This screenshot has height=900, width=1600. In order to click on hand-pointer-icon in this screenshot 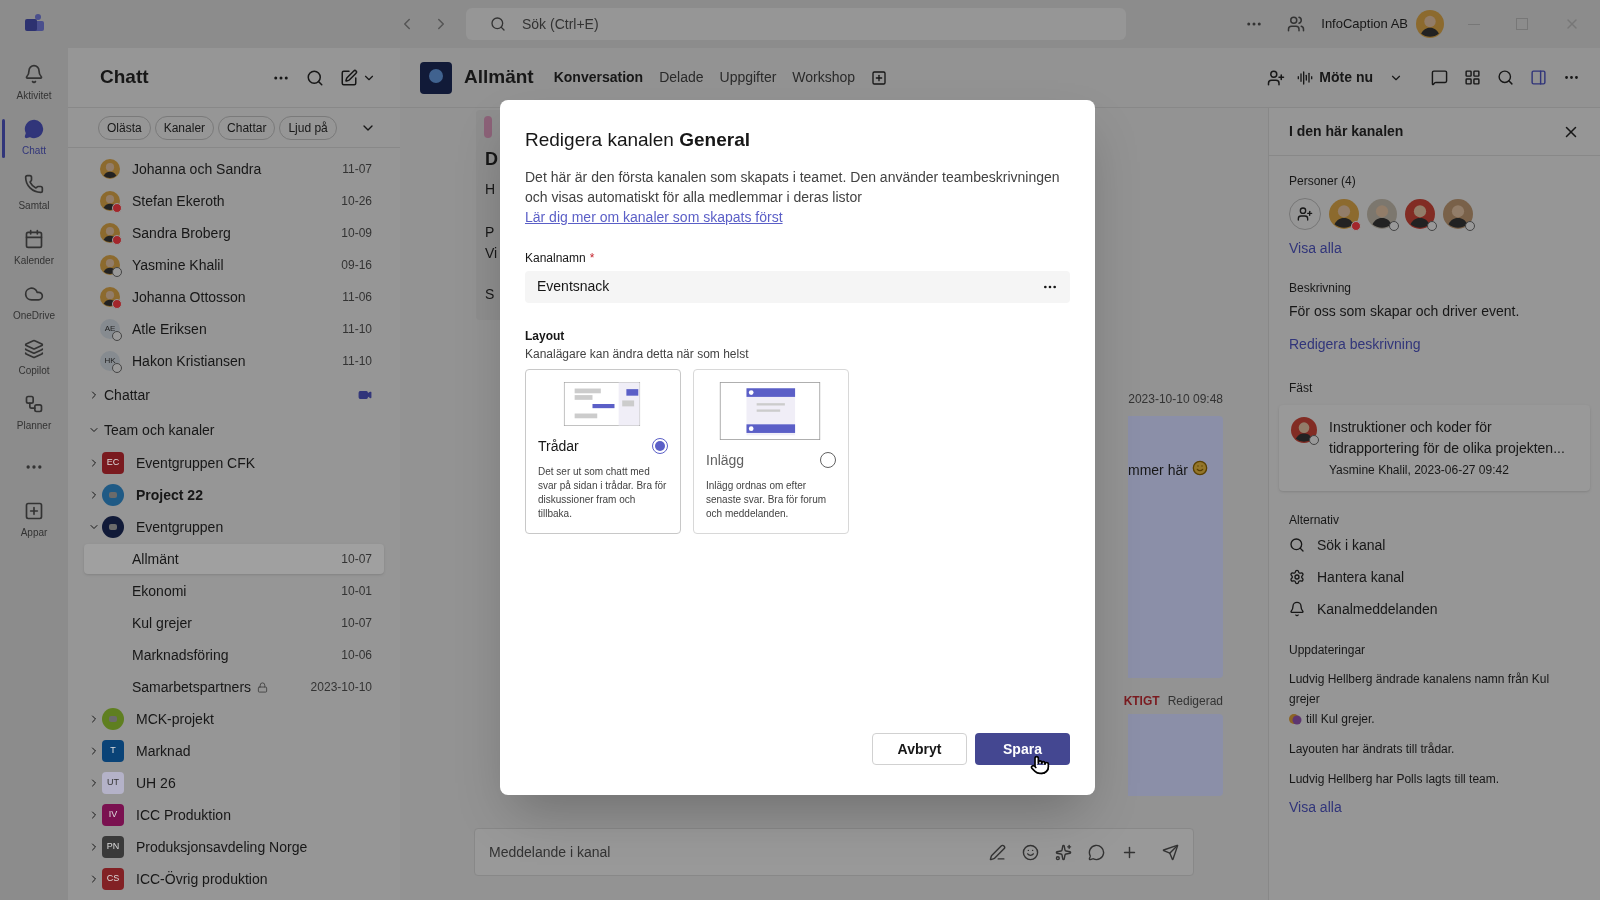, I will do `click(1040, 765)`.